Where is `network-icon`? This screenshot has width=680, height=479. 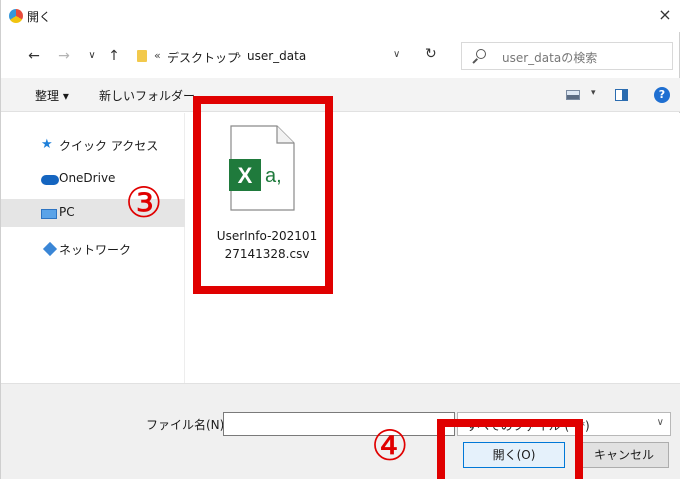
network-icon is located at coordinates (50, 249).